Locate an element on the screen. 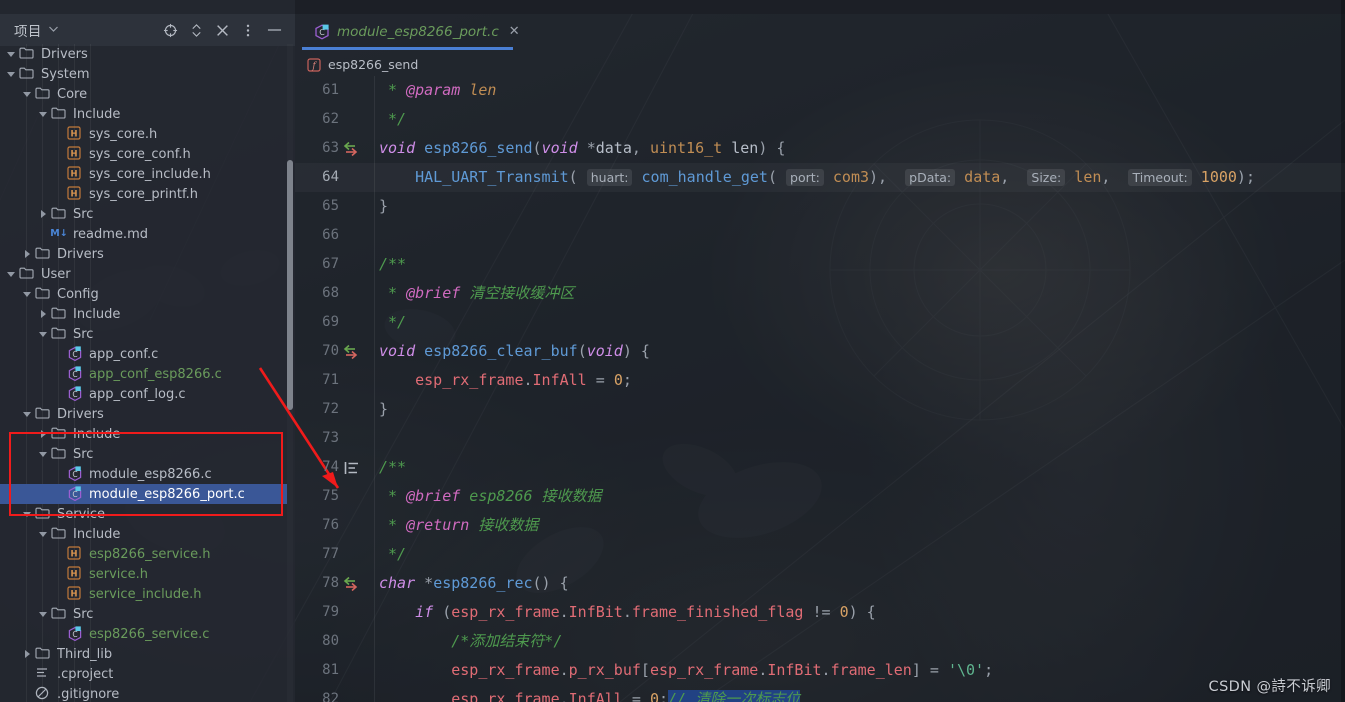 The width and height of the screenshot is (1345, 702). tree-item-selected: Cmodule_esp8266_port.c is located at coordinates (143, 494).